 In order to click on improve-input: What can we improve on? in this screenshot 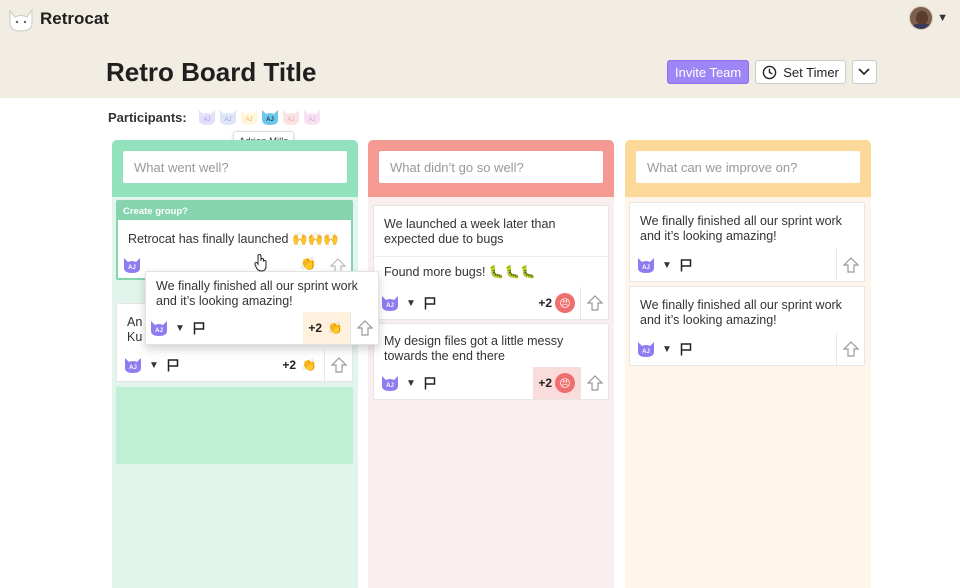, I will do `click(748, 167)`.